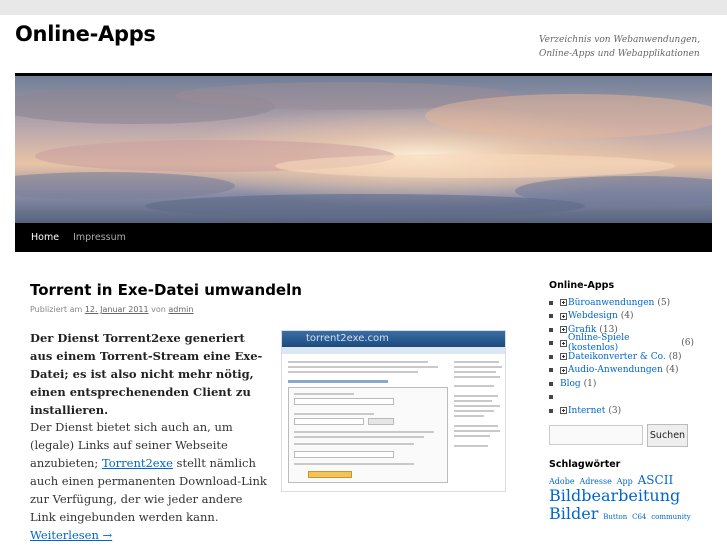 The width and height of the screenshot is (727, 545). I want to click on category-count: (8), so click(675, 356).